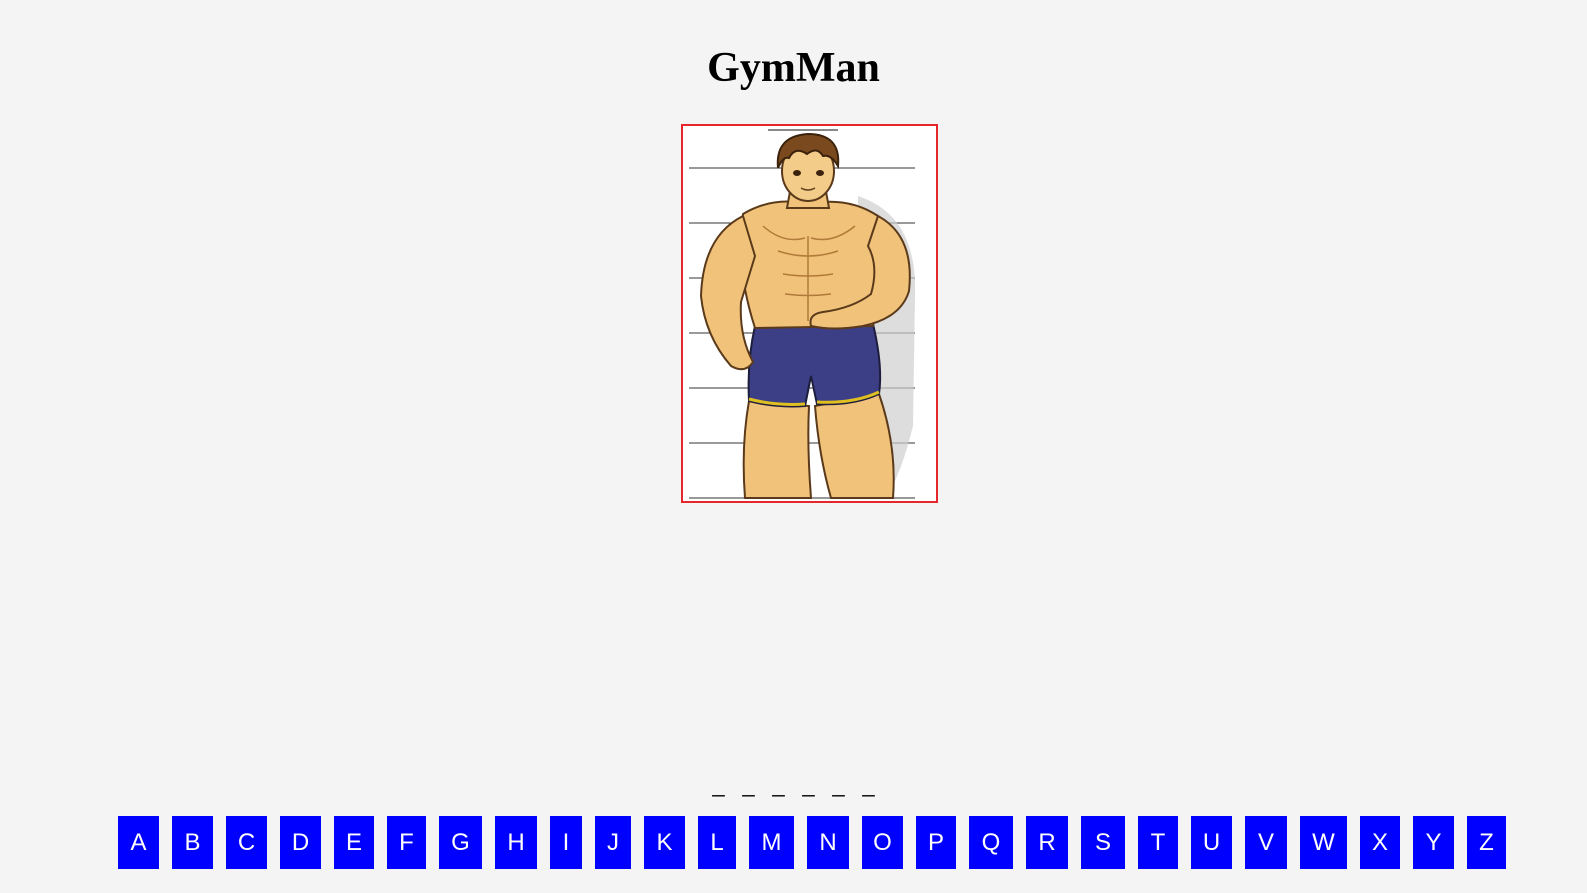 The width and height of the screenshot is (1587, 893). What do you see at coordinates (354, 842) in the screenshot?
I see `letter-key-e: E` at bounding box center [354, 842].